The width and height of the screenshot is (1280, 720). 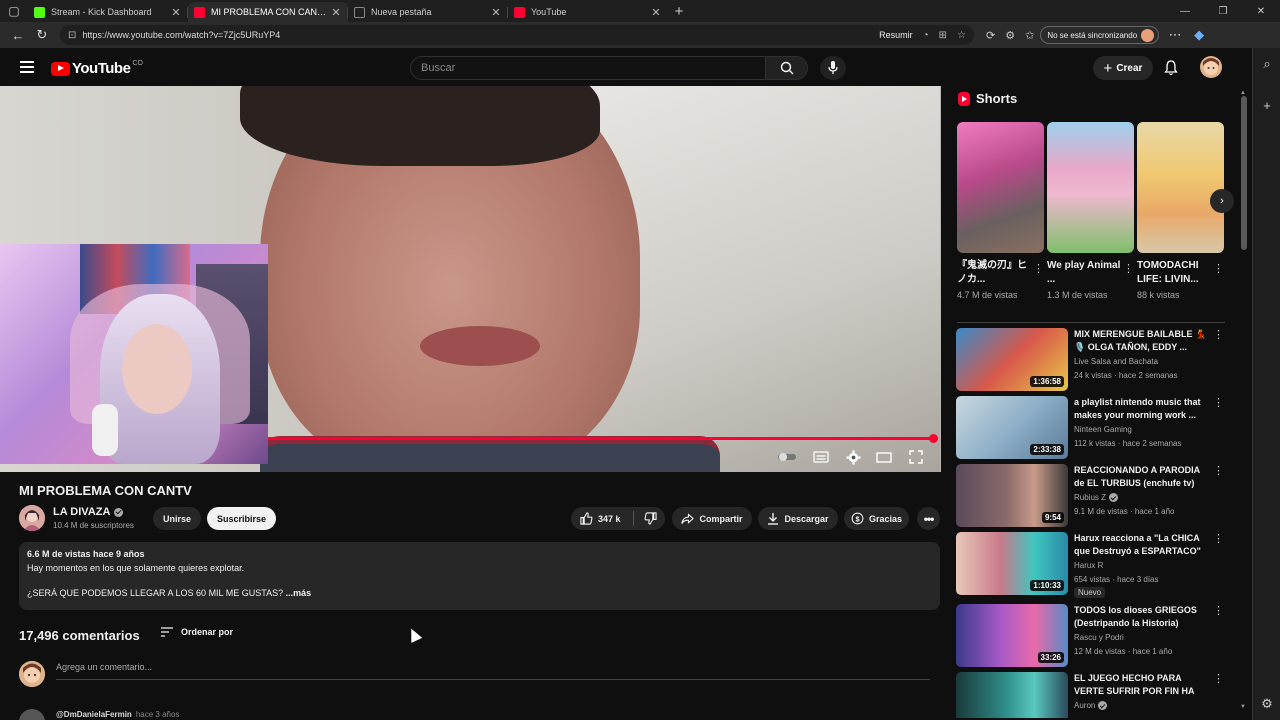 I want to click on voice-search-button, so click(x=833, y=68).